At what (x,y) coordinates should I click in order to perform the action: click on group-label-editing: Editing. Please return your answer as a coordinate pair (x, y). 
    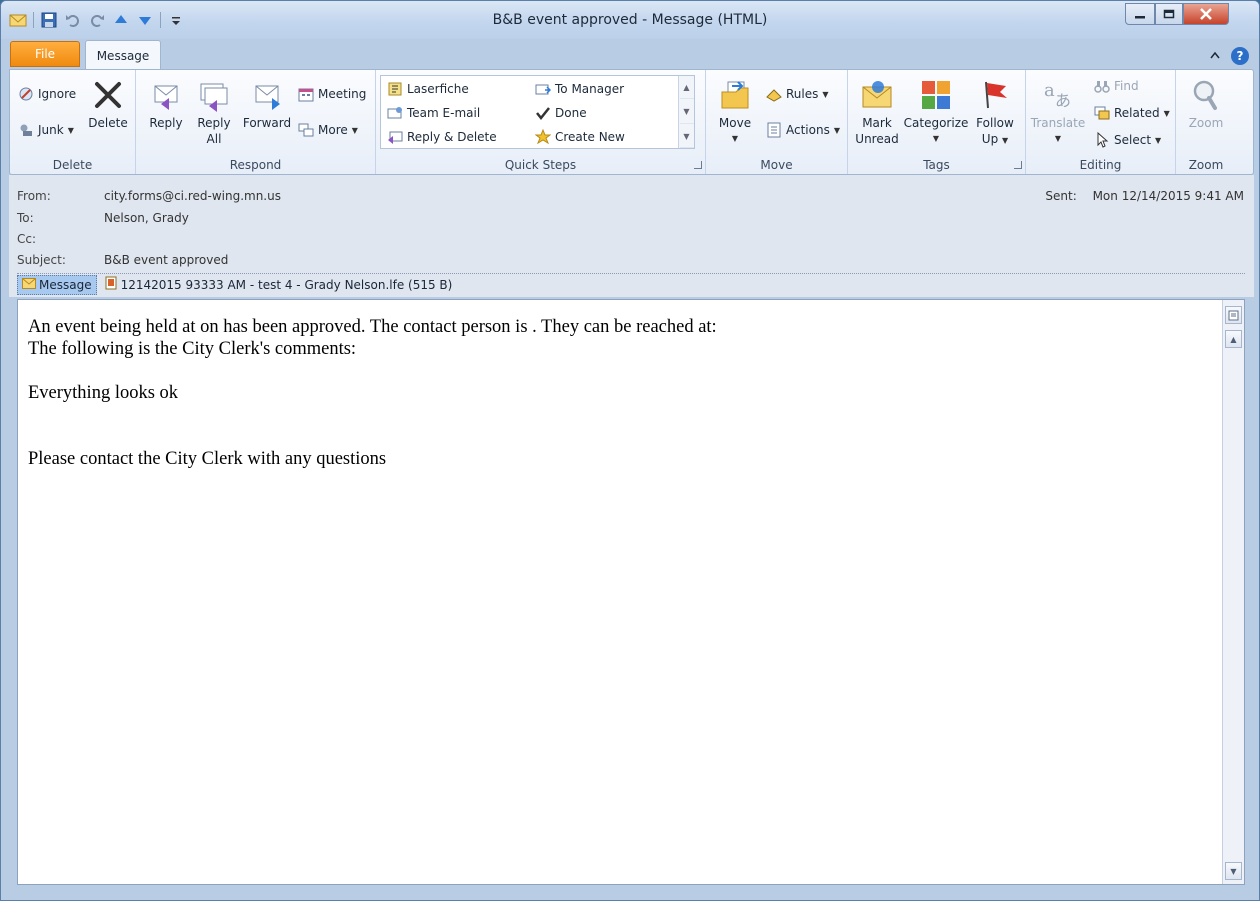
    Looking at the image, I should click on (1100, 165).